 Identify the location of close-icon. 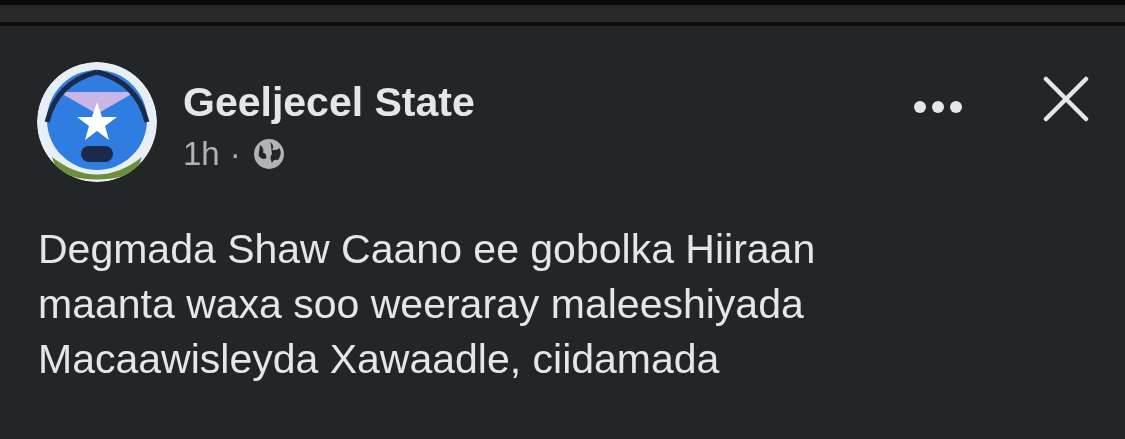
(1066, 99).